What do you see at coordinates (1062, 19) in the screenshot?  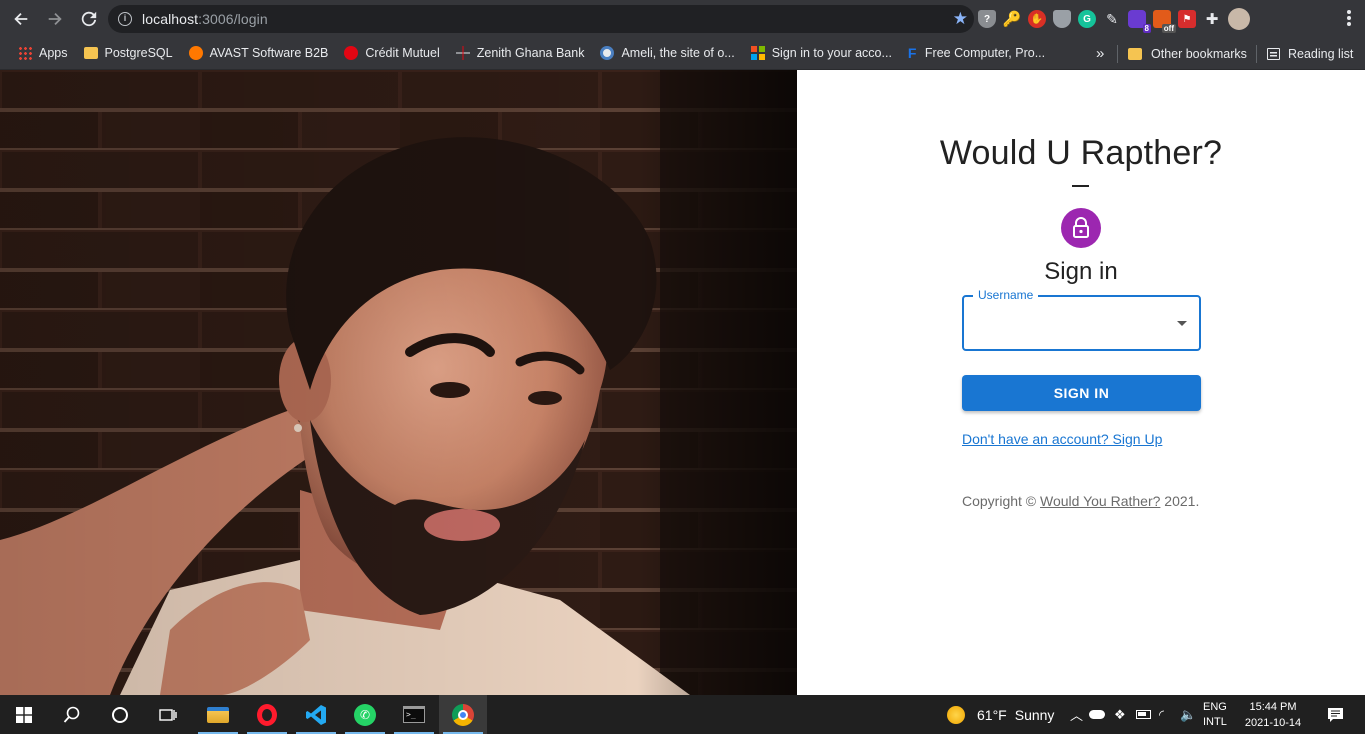 I see `shield-extension-icon` at bounding box center [1062, 19].